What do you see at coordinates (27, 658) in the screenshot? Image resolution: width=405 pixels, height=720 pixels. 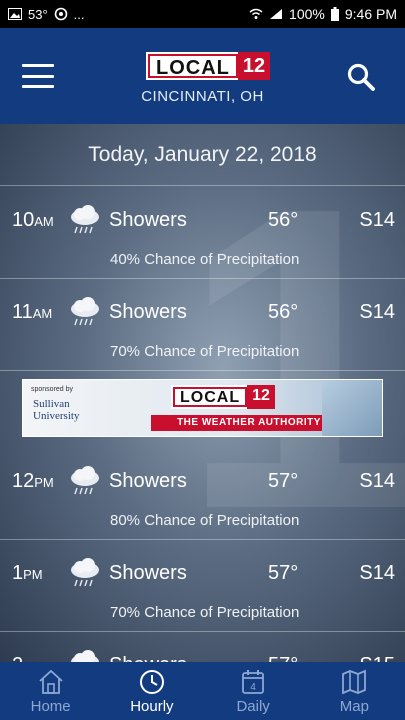 I see `hour-time: 2PM` at bounding box center [27, 658].